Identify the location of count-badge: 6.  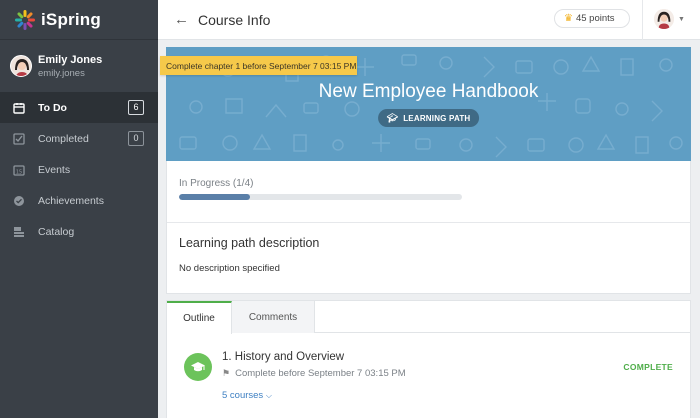
(136, 107).